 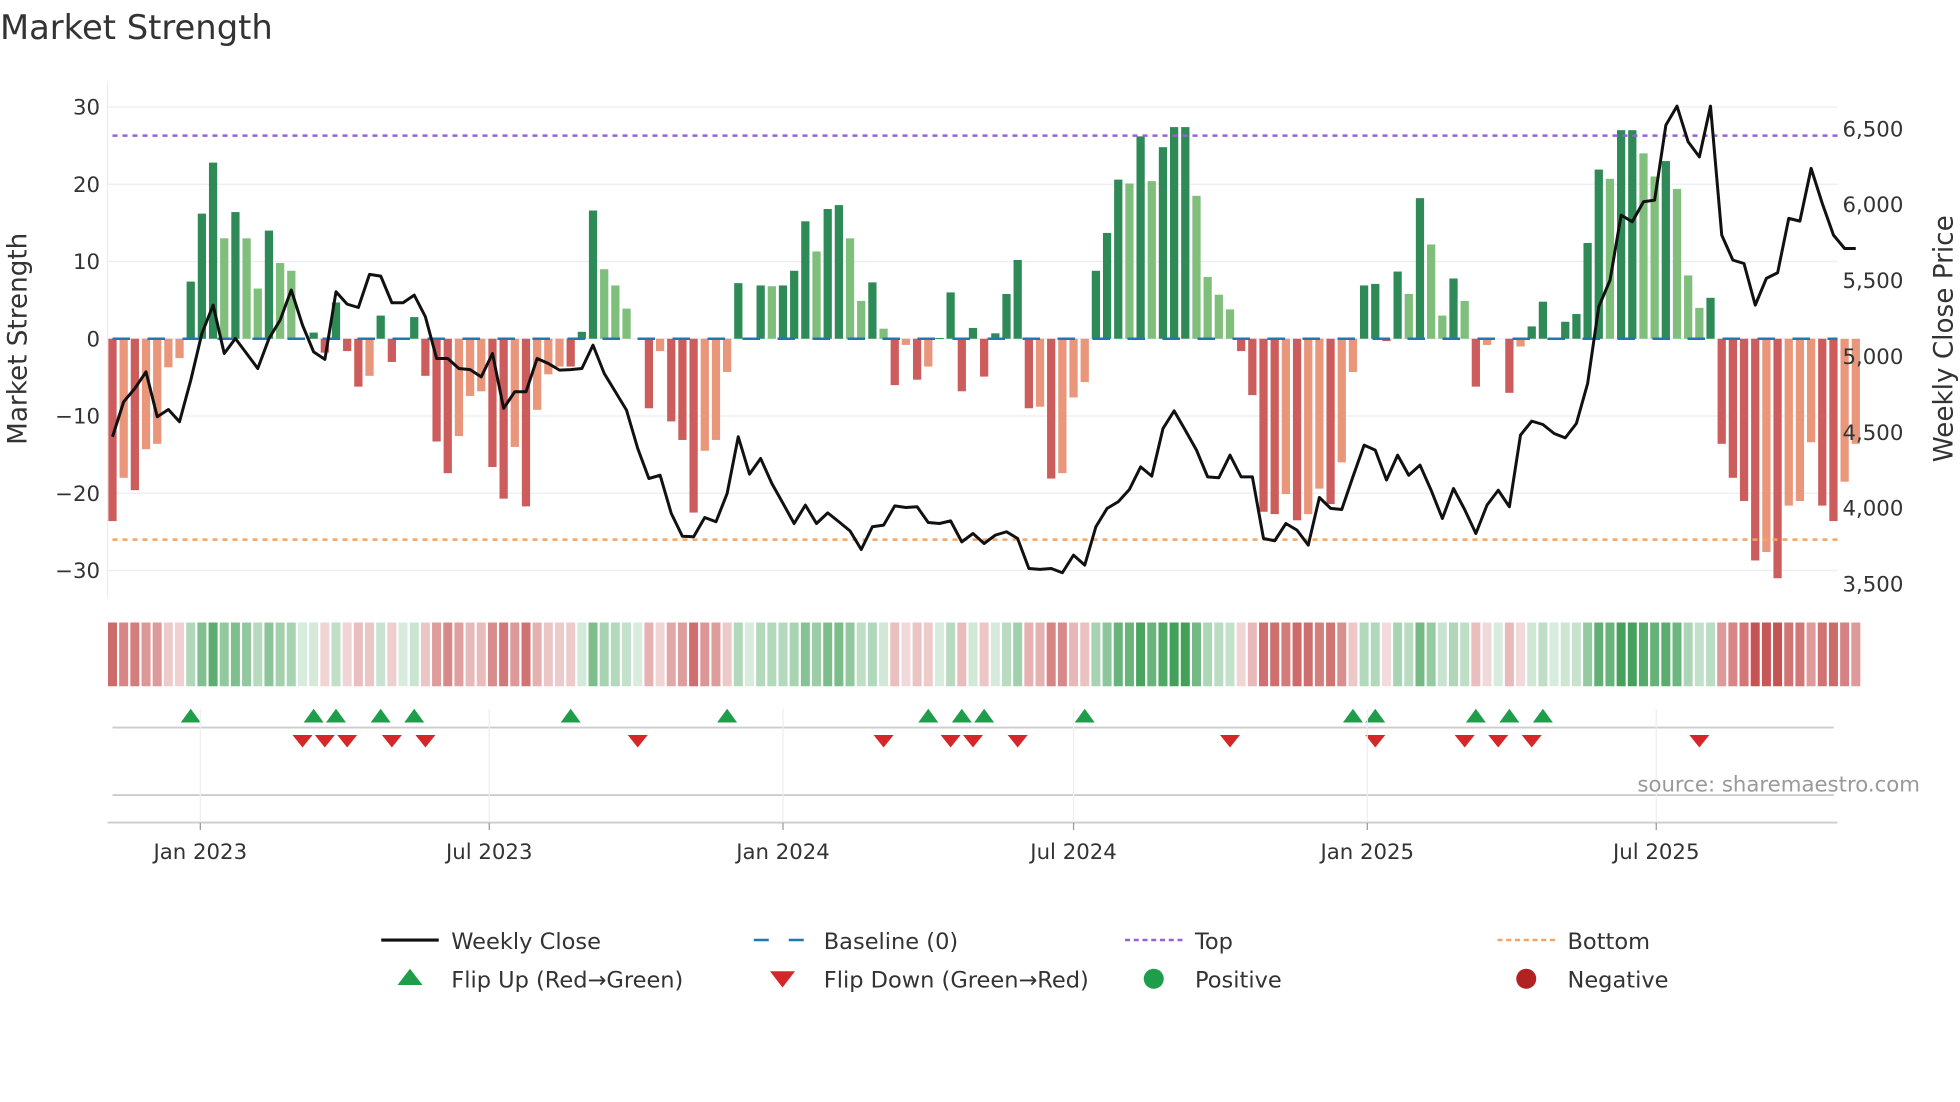 I want to click on y-tick-label: 30, so click(x=86, y=108).